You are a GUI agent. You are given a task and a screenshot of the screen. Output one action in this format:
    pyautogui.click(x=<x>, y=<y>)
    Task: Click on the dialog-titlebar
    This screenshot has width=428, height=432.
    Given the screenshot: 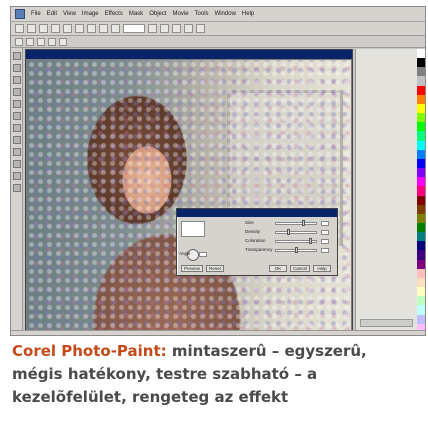 What is the action you would take?
    pyautogui.click(x=257, y=213)
    